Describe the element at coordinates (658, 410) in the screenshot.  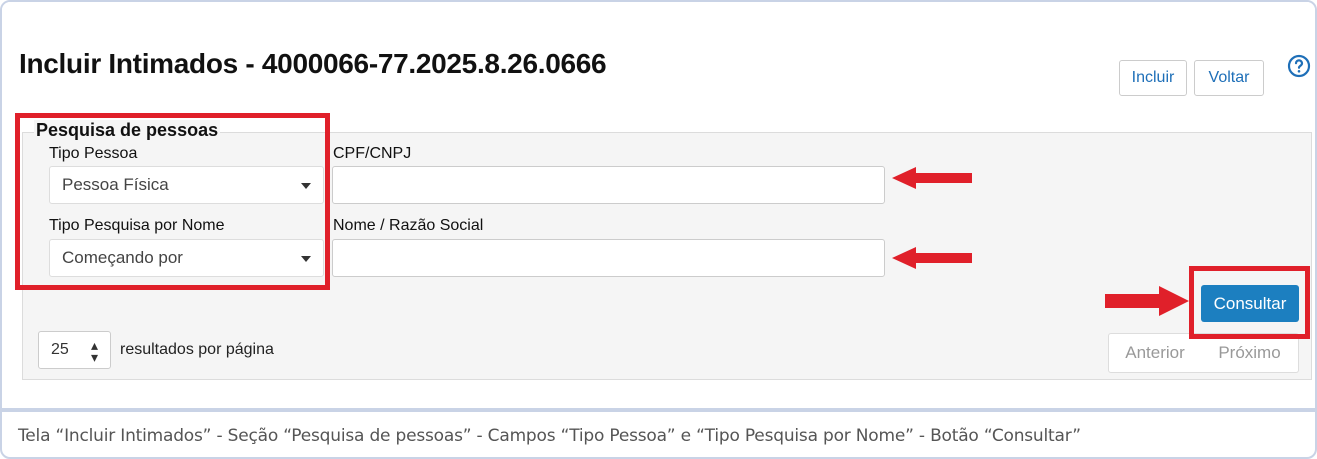
I see `caption-divider` at that location.